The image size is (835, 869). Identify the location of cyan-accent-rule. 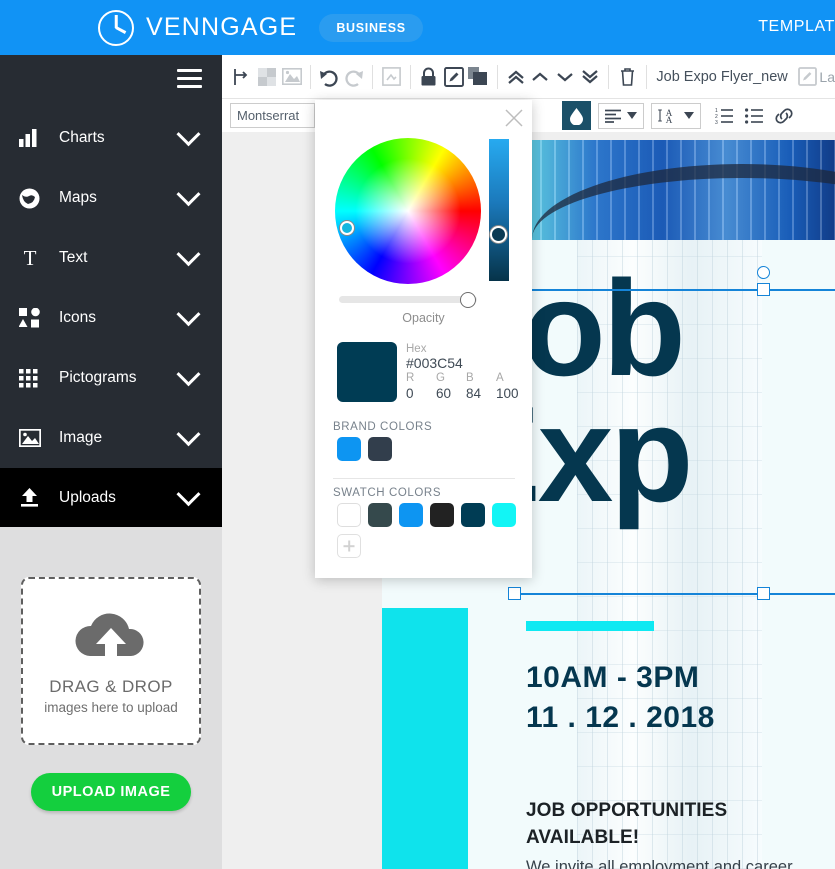
(590, 626).